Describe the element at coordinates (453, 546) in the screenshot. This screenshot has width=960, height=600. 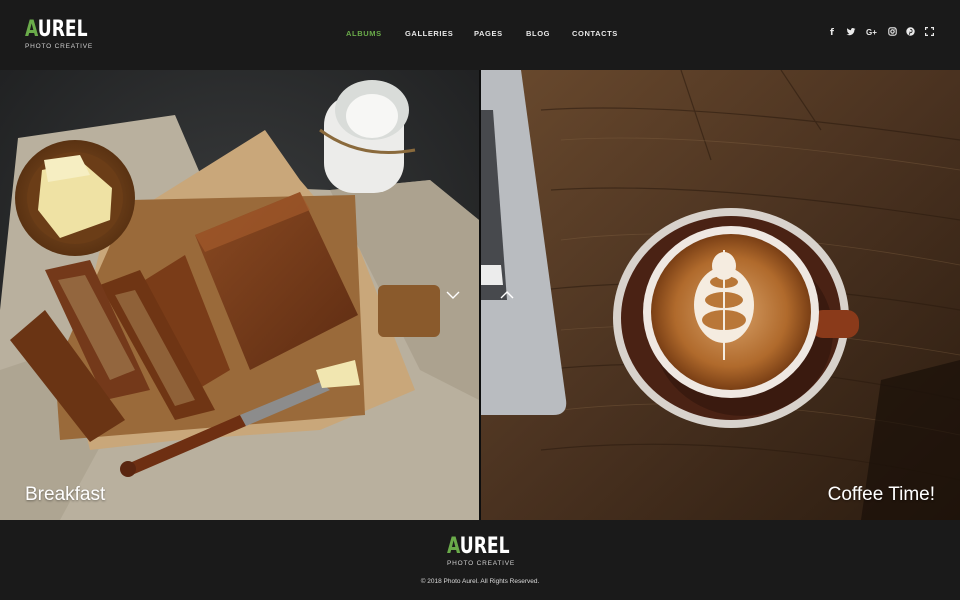
I see `logo-letter-a: A` at that location.